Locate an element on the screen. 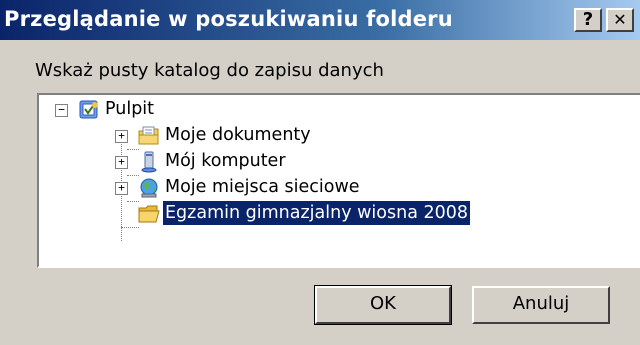 This screenshot has width=640, height=345. close-button: ✕ is located at coordinates (620, 20).